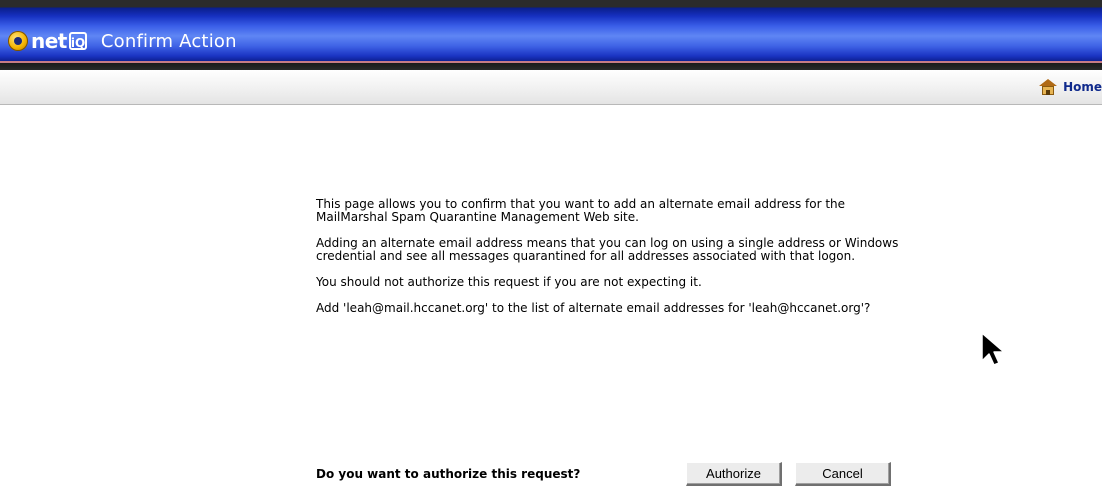 The width and height of the screenshot is (1102, 490). I want to click on cancel-button: Cancel, so click(843, 474).